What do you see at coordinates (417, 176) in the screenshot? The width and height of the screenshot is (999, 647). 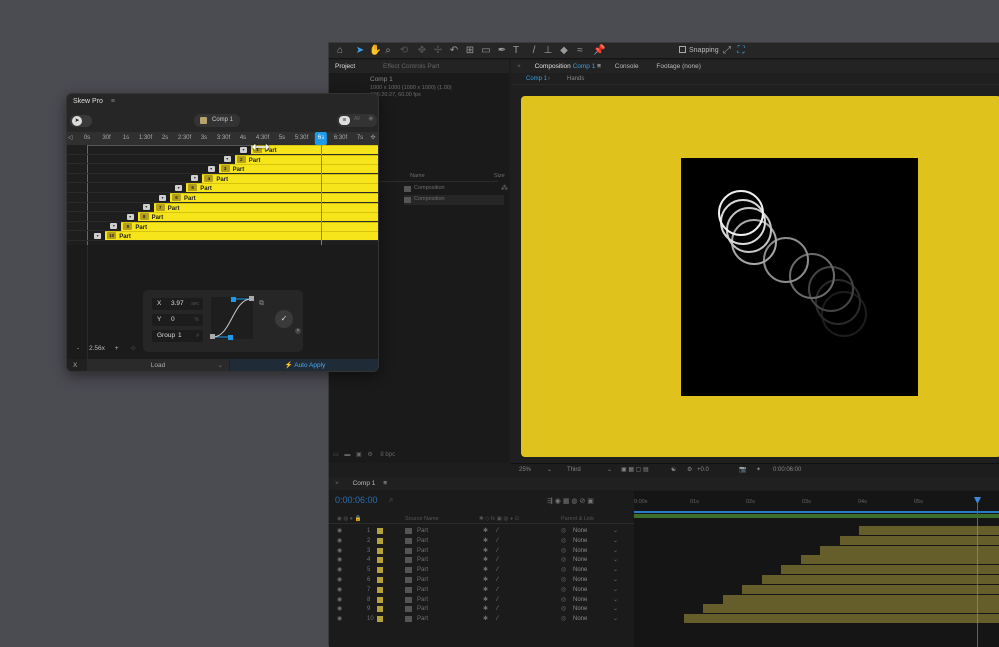 I see `project-col-name: Name` at bounding box center [417, 176].